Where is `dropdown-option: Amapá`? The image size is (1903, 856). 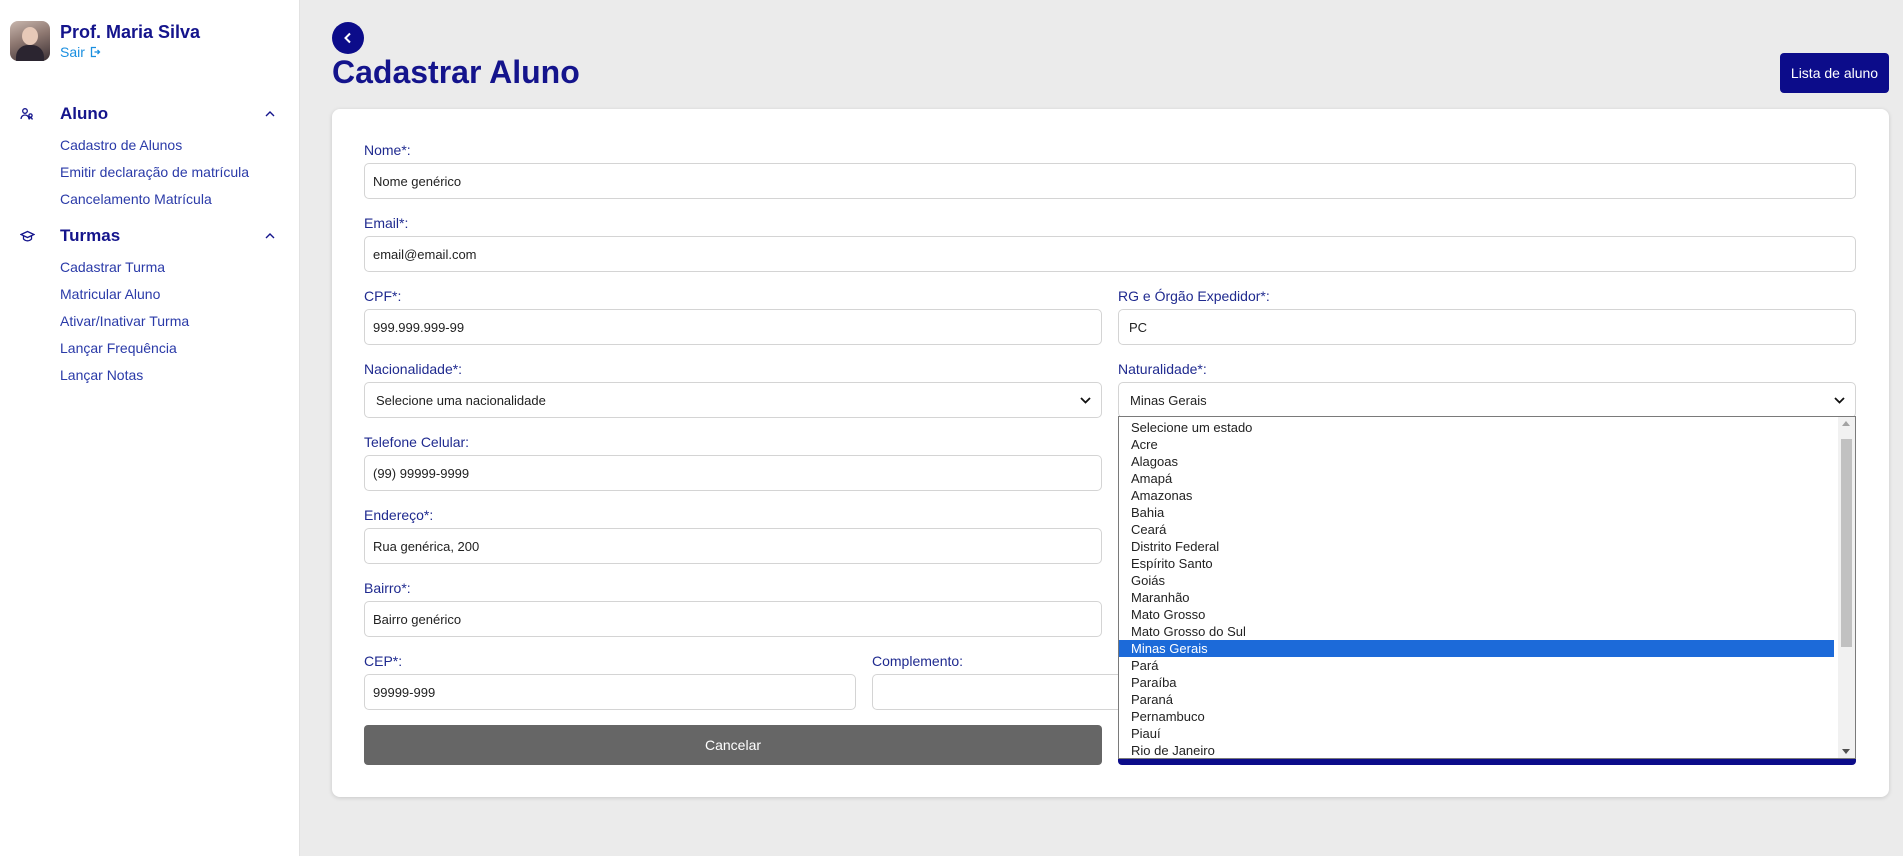 dropdown-option: Amapá is located at coordinates (1476, 478).